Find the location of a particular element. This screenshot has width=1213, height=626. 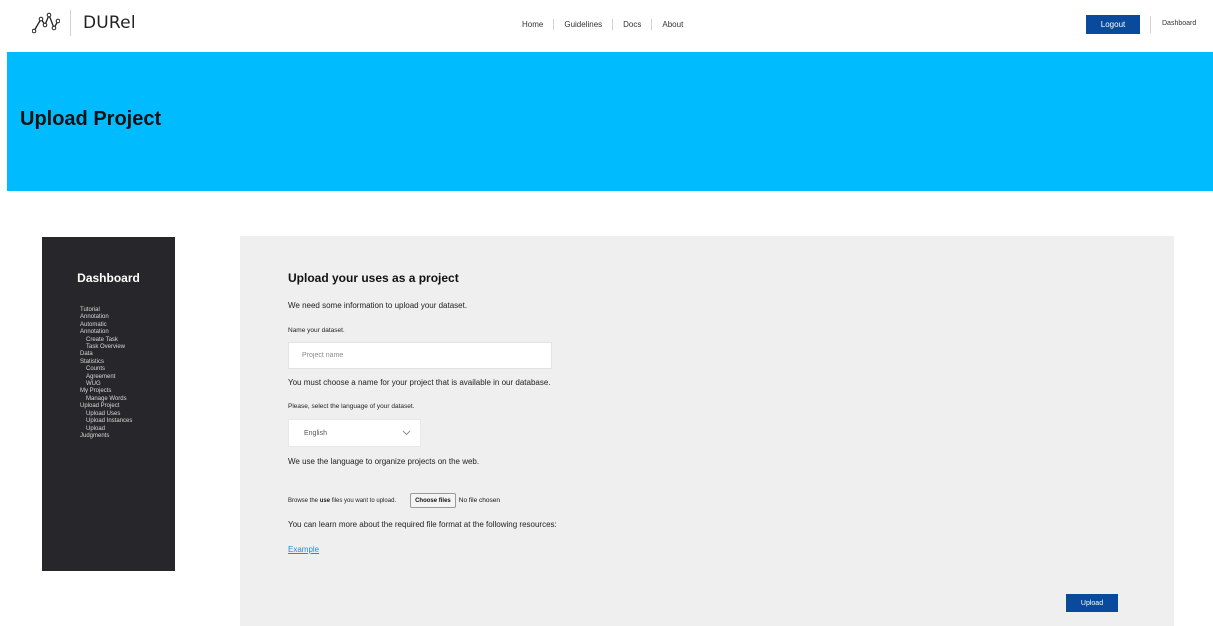

sidebar-item-upload-uses: Upload Uses is located at coordinates (106, 414).